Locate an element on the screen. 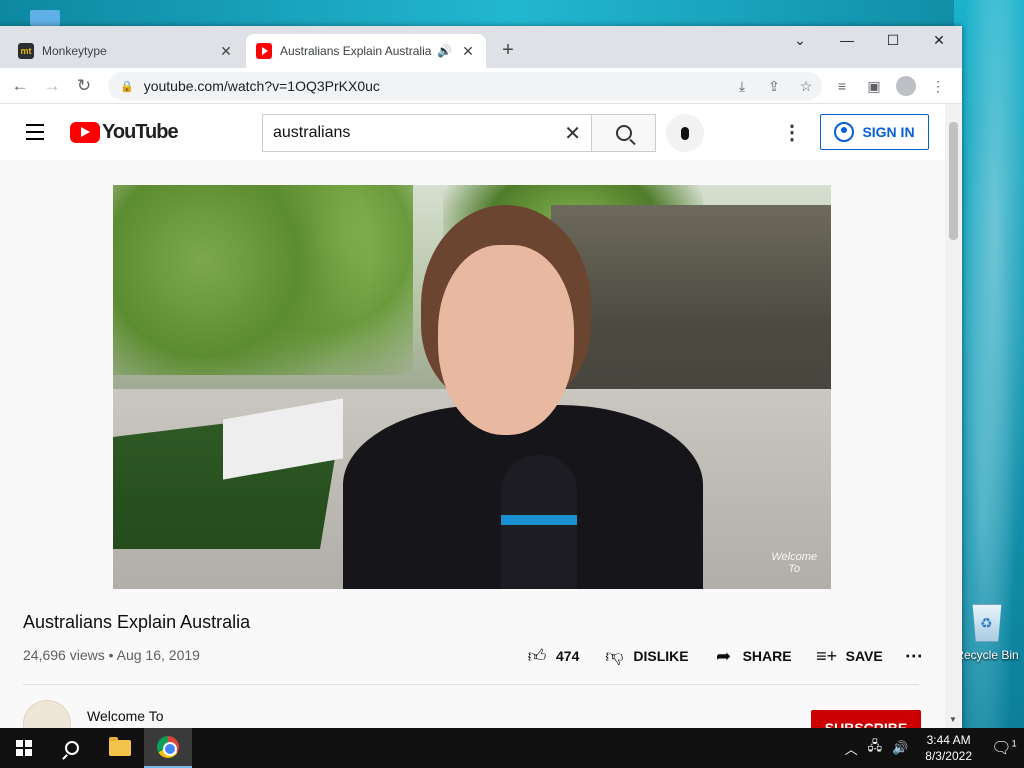  file-explorer-button is located at coordinates (120, 748).